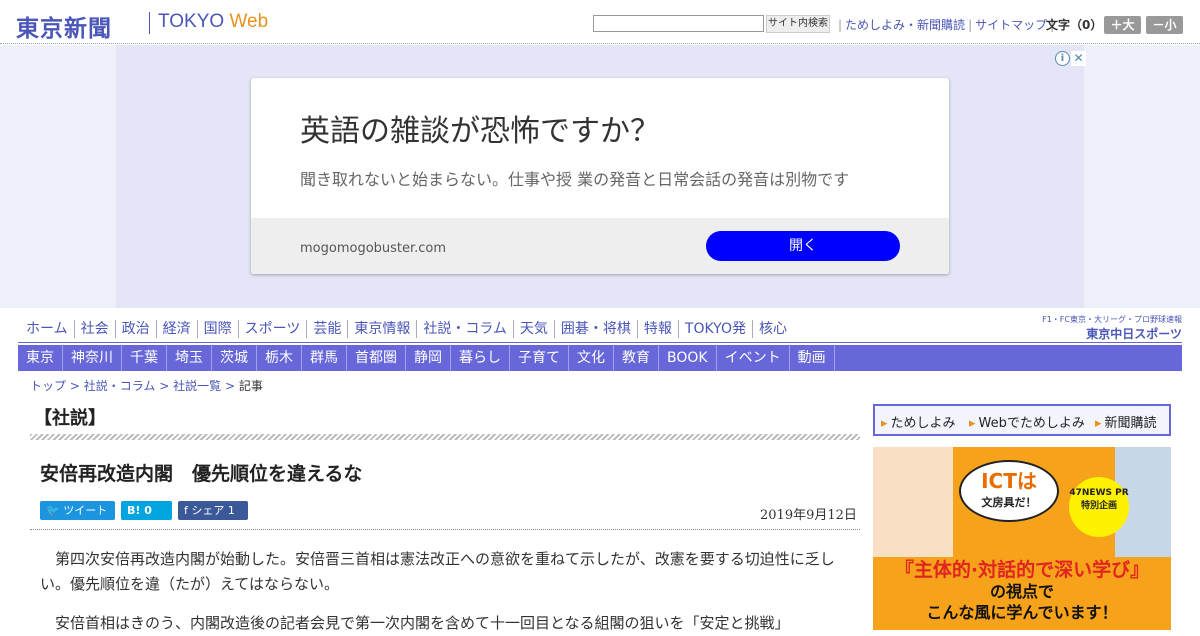  What do you see at coordinates (688, 358) in the screenshot?
I see `nav2-item-book: BOOK` at bounding box center [688, 358].